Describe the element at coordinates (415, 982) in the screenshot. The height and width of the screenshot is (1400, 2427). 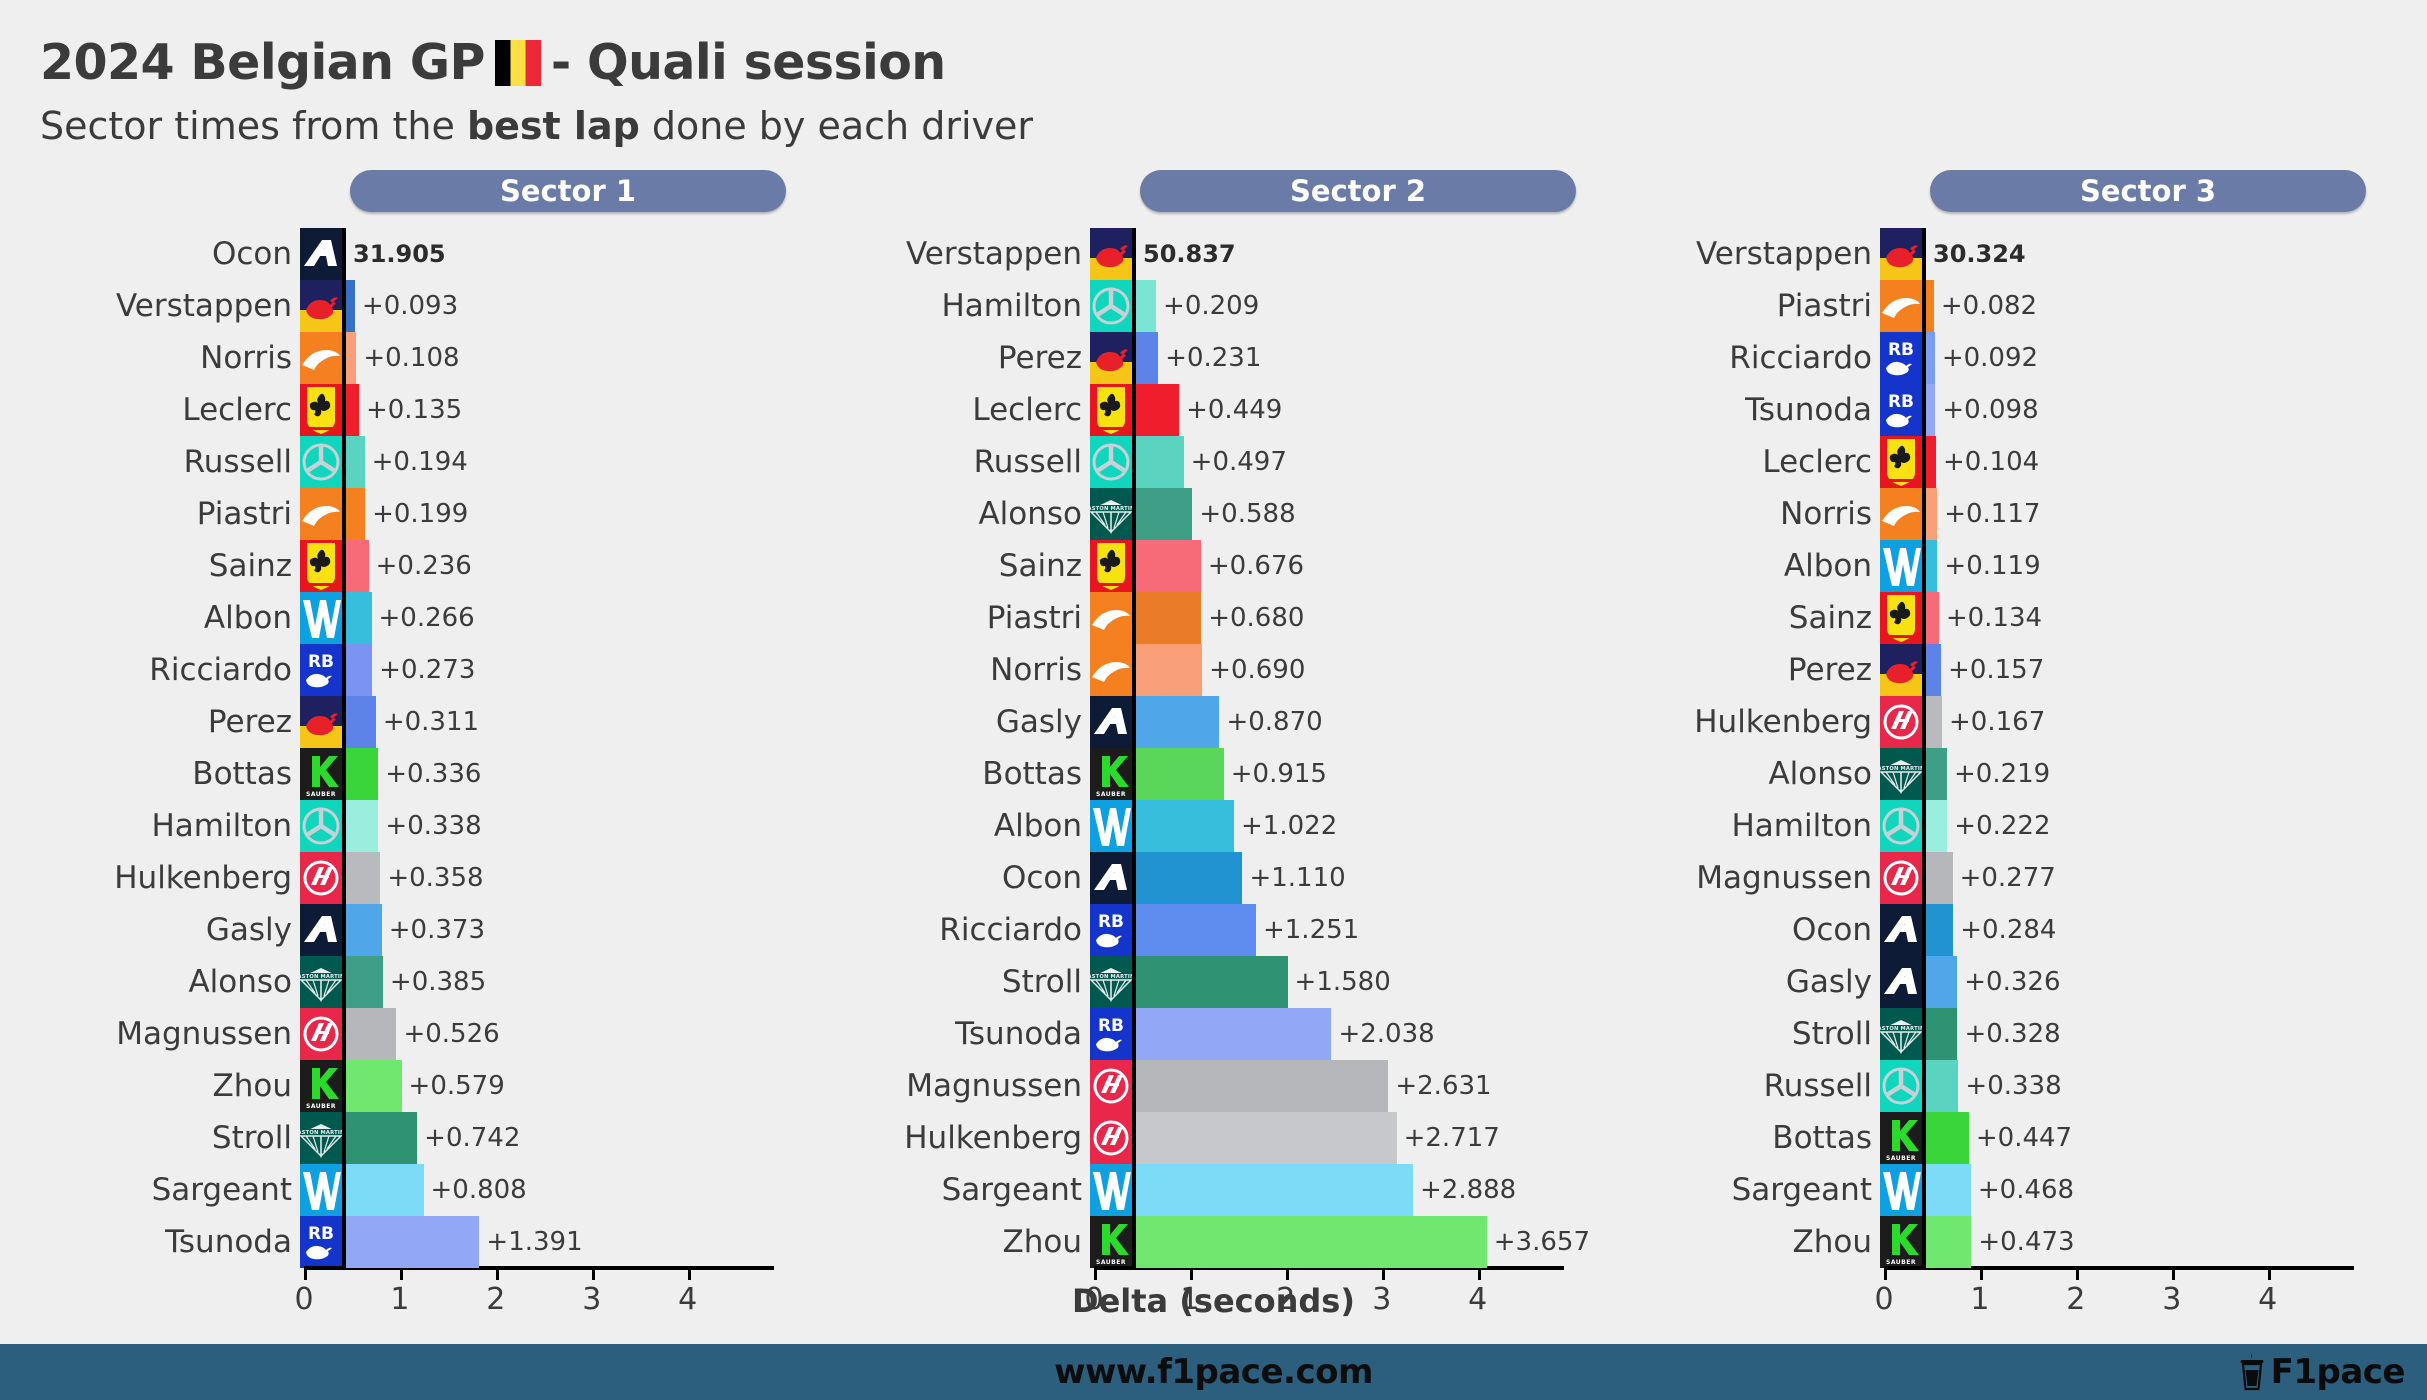
I see `table-row: Alonso ASTON MARTIN +0.385` at that location.